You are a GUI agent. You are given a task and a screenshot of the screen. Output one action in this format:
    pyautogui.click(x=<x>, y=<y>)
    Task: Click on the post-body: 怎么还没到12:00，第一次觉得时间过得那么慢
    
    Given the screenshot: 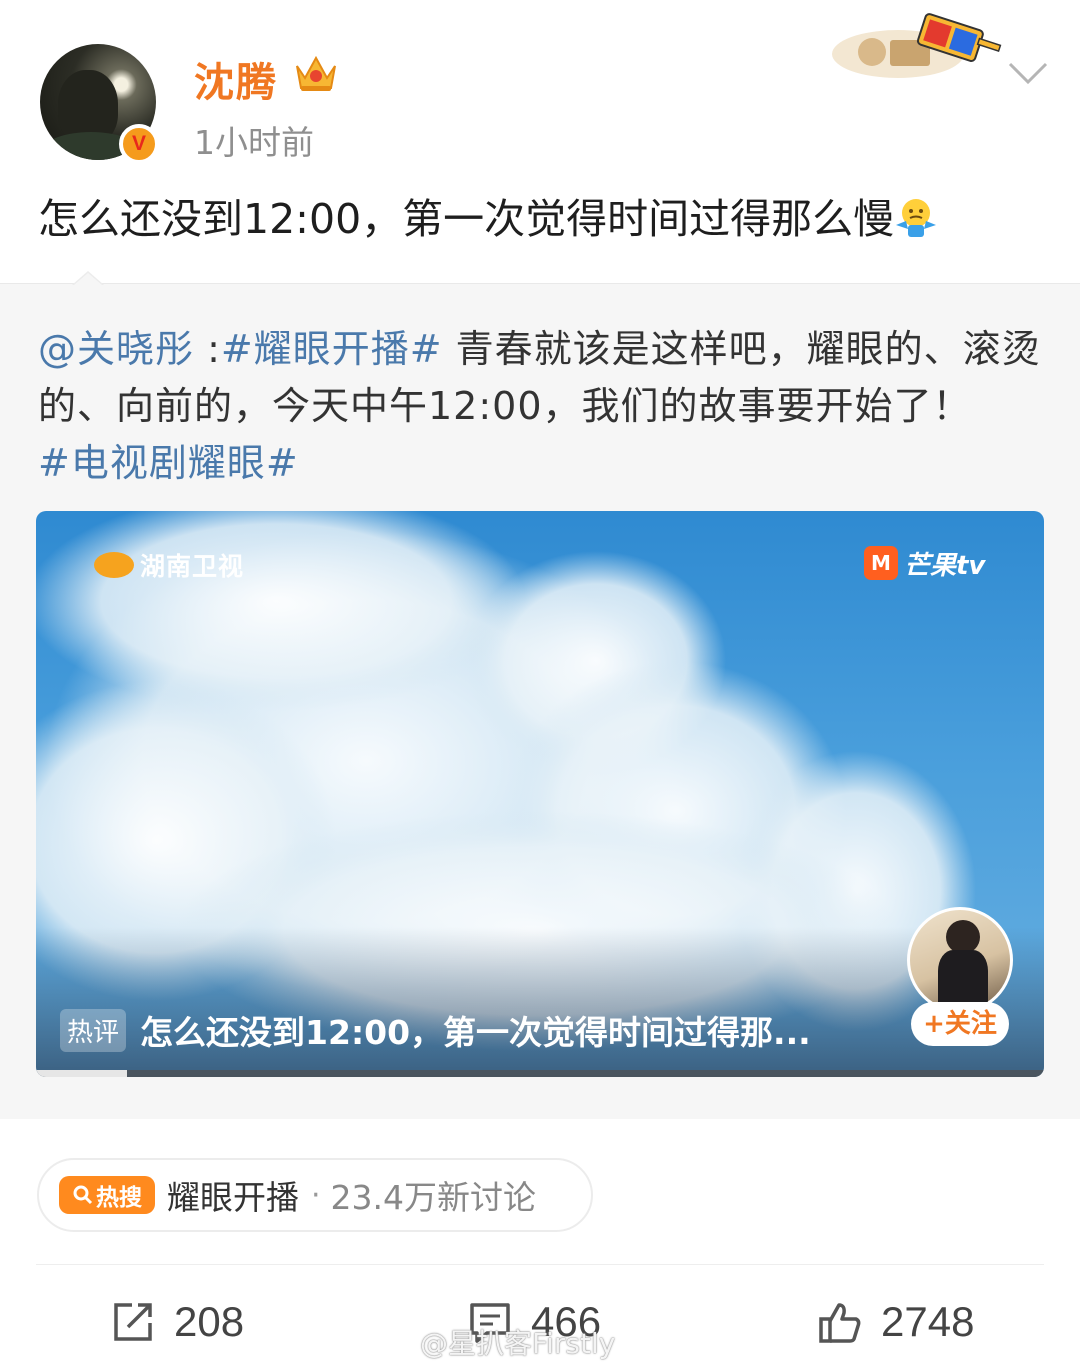 What is the action you would take?
    pyautogui.click(x=466, y=219)
    